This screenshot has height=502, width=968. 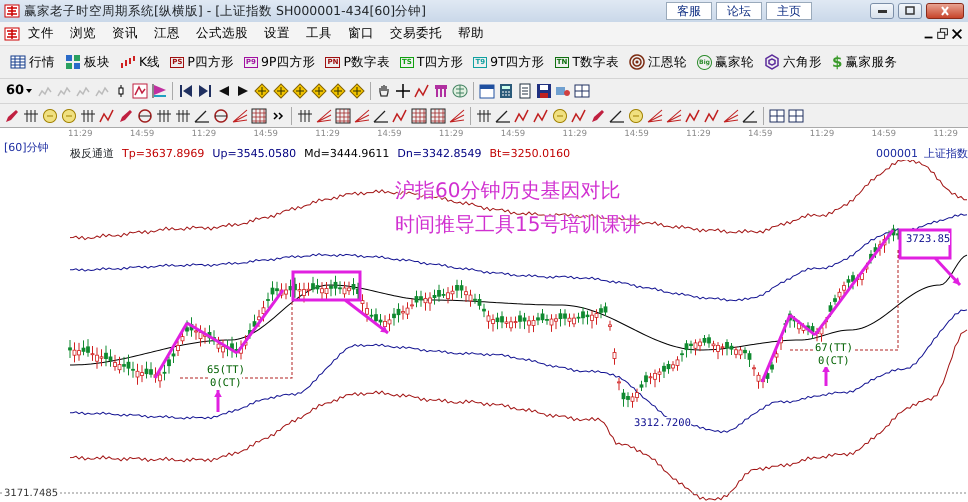 What do you see at coordinates (167, 33) in the screenshot?
I see `menu-item: 江恩` at bounding box center [167, 33].